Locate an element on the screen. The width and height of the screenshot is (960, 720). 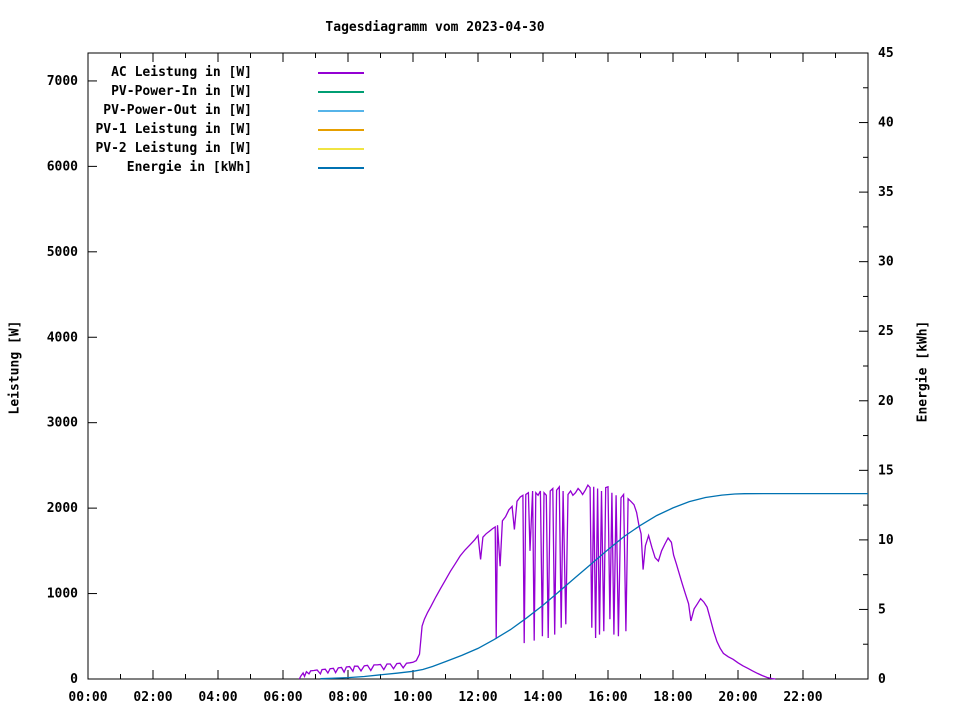
legend-row: Energie in [kWh] is located at coordinates (233, 167).